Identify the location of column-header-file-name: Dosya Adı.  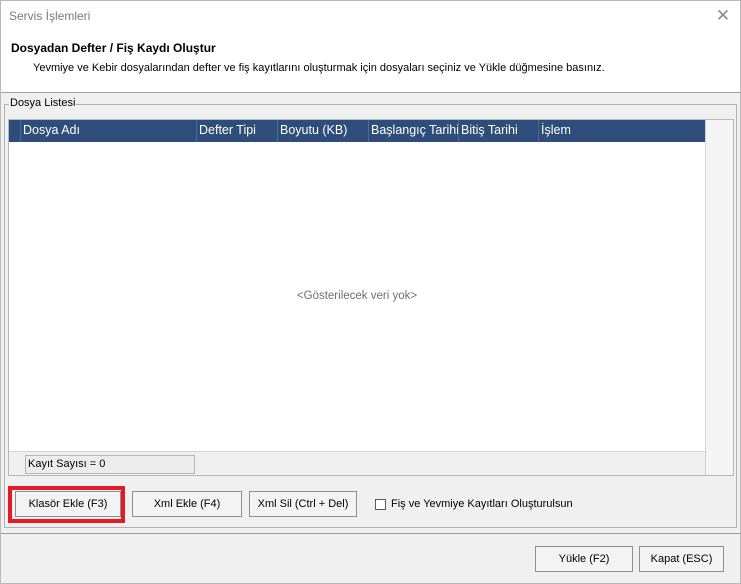
(109, 131).